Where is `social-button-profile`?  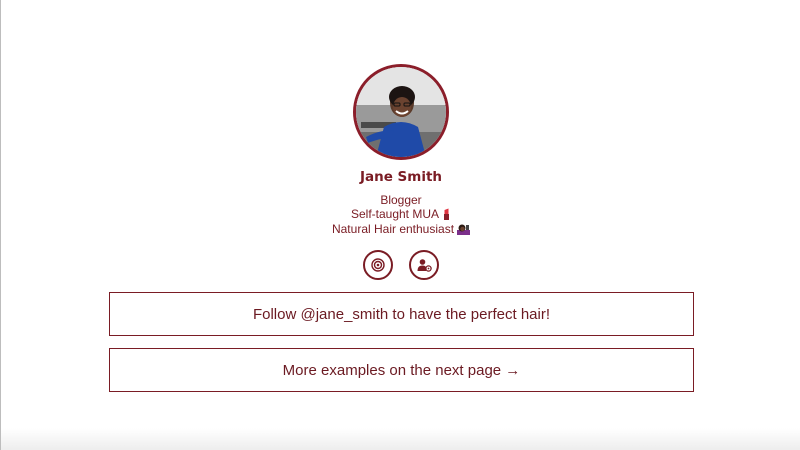 social-button-profile is located at coordinates (424, 265).